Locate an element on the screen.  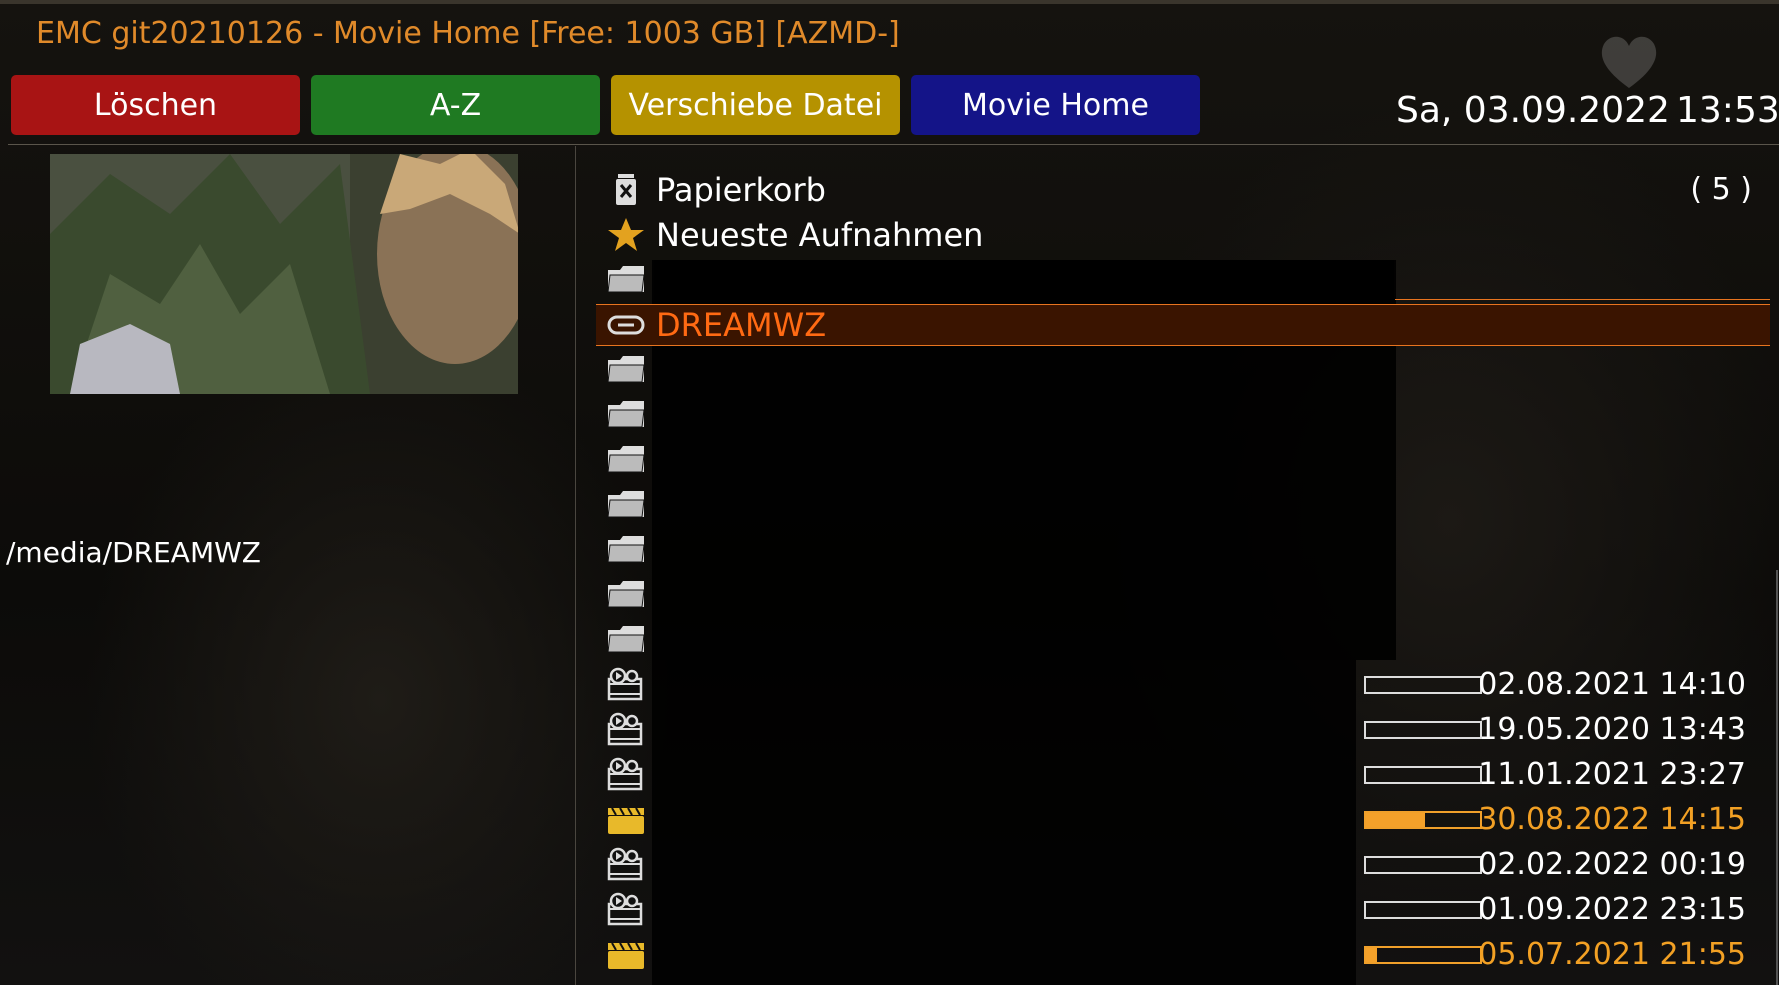
preview-thumbnail is located at coordinates (284, 274).